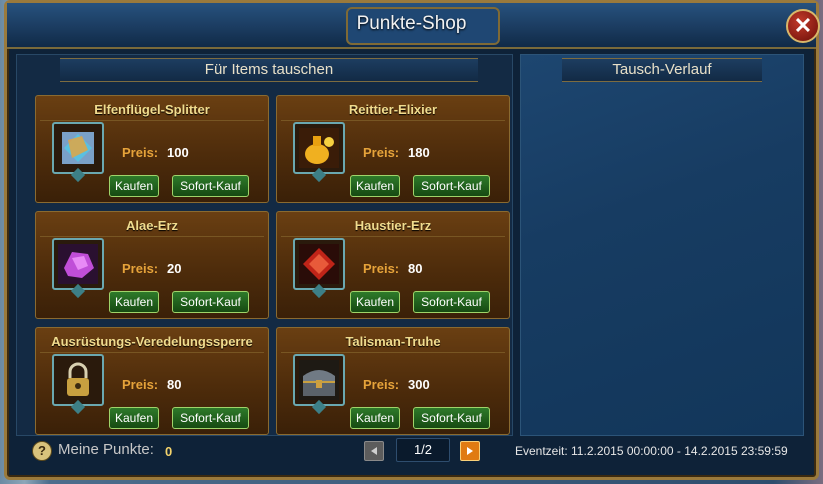 The height and width of the screenshot is (484, 823). Describe the element at coordinates (393, 109) in the screenshot. I see `item-name: Reittier-Elixier` at that location.